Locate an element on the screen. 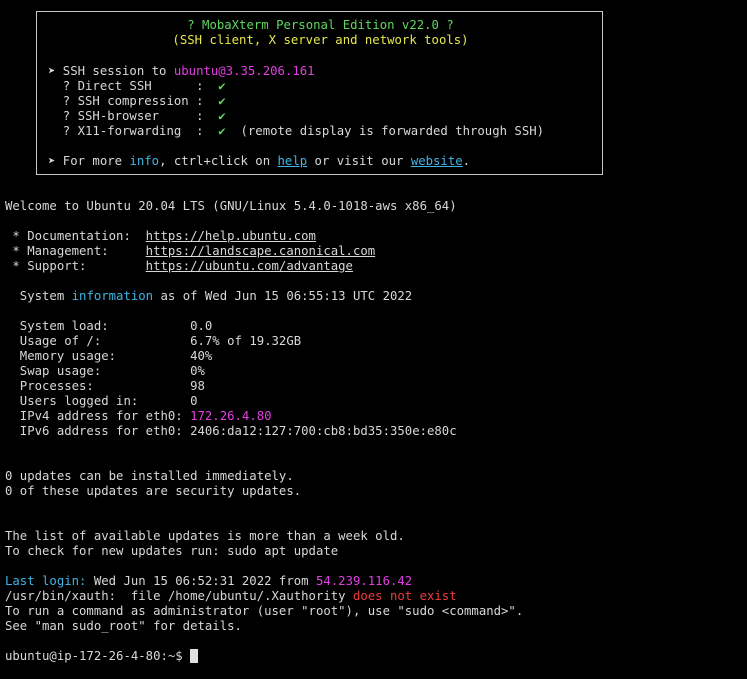 This screenshot has width=747, height=679. support-link: https://ubuntu.com/advantage is located at coordinates (249, 266).